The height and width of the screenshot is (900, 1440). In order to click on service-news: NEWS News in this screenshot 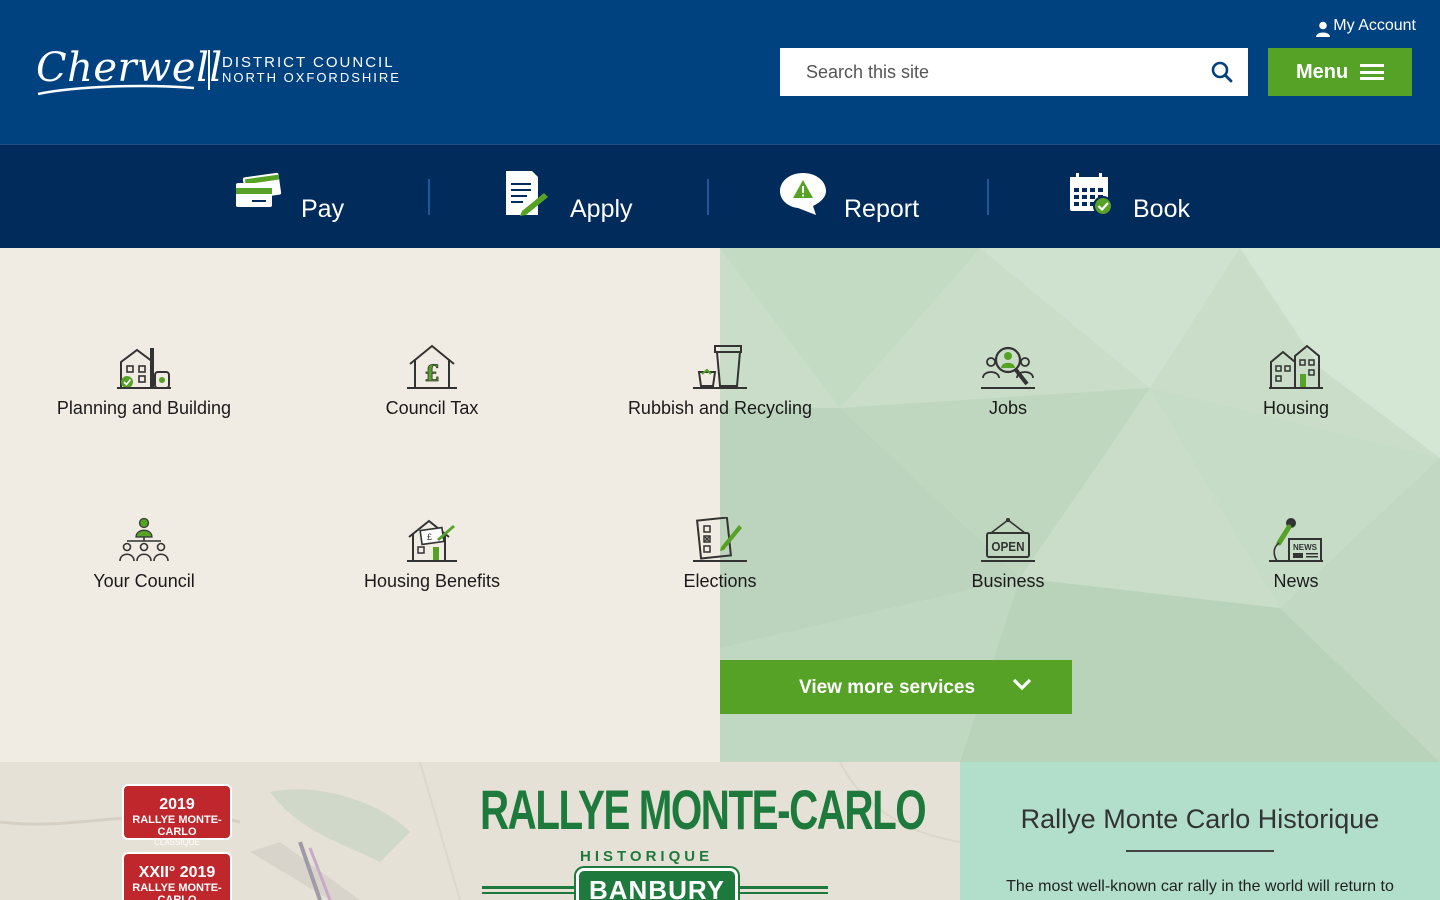, I will do `click(1296, 577)`.